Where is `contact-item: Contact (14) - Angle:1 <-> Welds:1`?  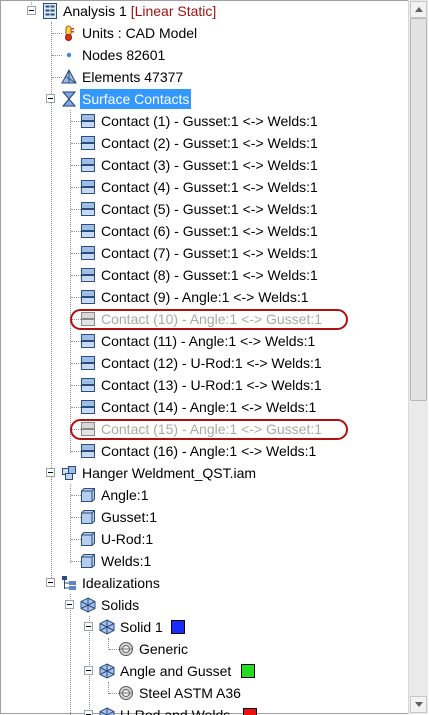 contact-item: Contact (14) - Angle:1 <-> Welds:1 is located at coordinates (204, 407).